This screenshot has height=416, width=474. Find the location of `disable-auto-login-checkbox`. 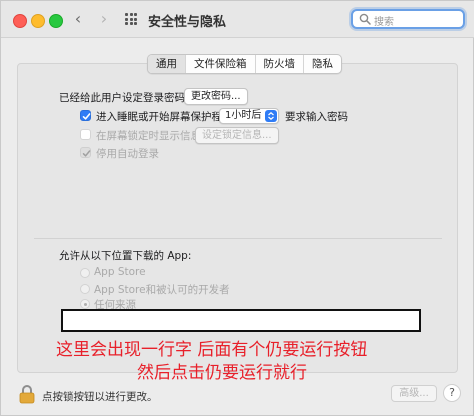

disable-auto-login-checkbox is located at coordinates (85, 152).